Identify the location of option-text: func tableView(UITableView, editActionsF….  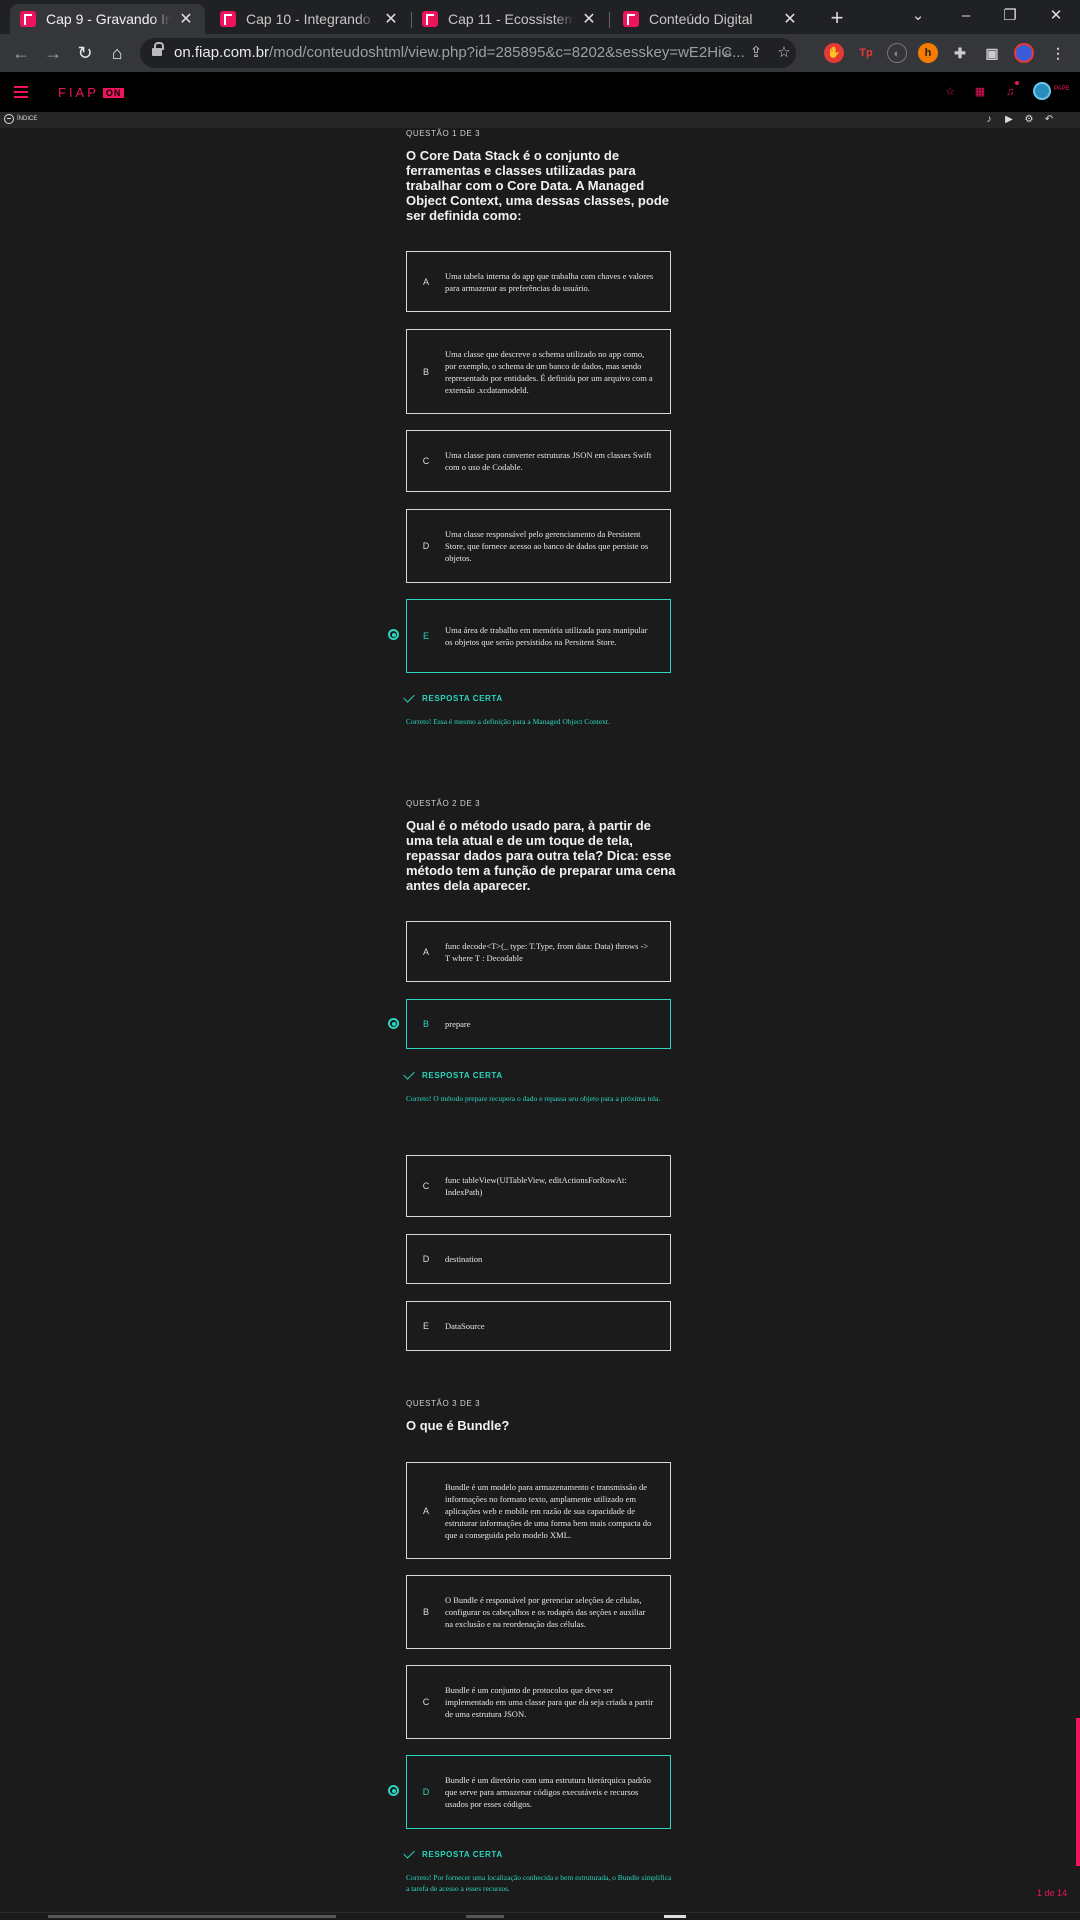
(536, 1186).